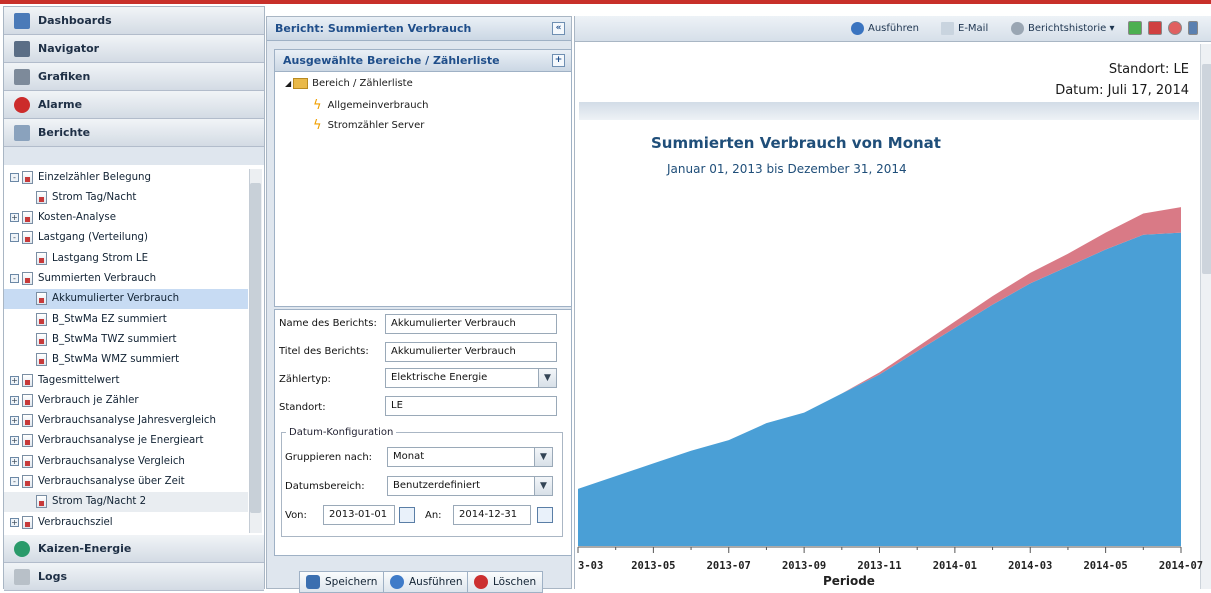 The height and width of the screenshot is (593, 1211). Describe the element at coordinates (439, 377) in the screenshot. I see `meter-type-value: Elektrische Energie` at that location.